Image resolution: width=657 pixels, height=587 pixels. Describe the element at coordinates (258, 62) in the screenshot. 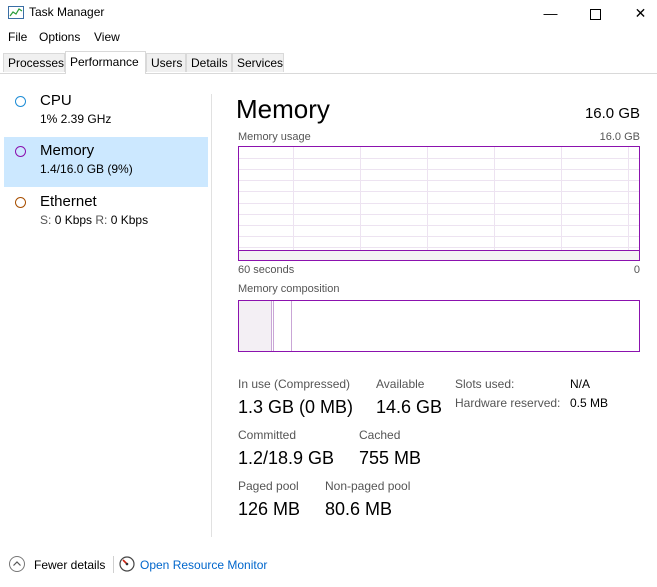

I see `tab-services: Services` at that location.